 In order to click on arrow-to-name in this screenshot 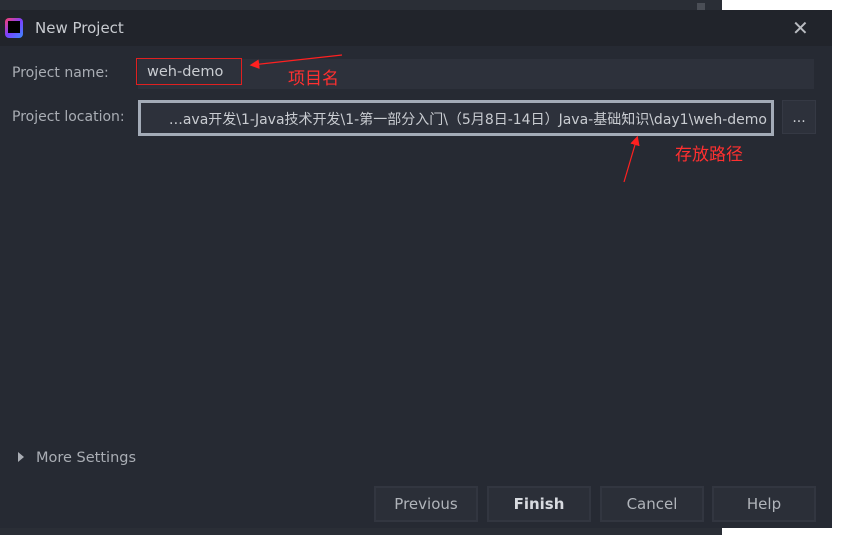, I will do `click(296, 61)`.